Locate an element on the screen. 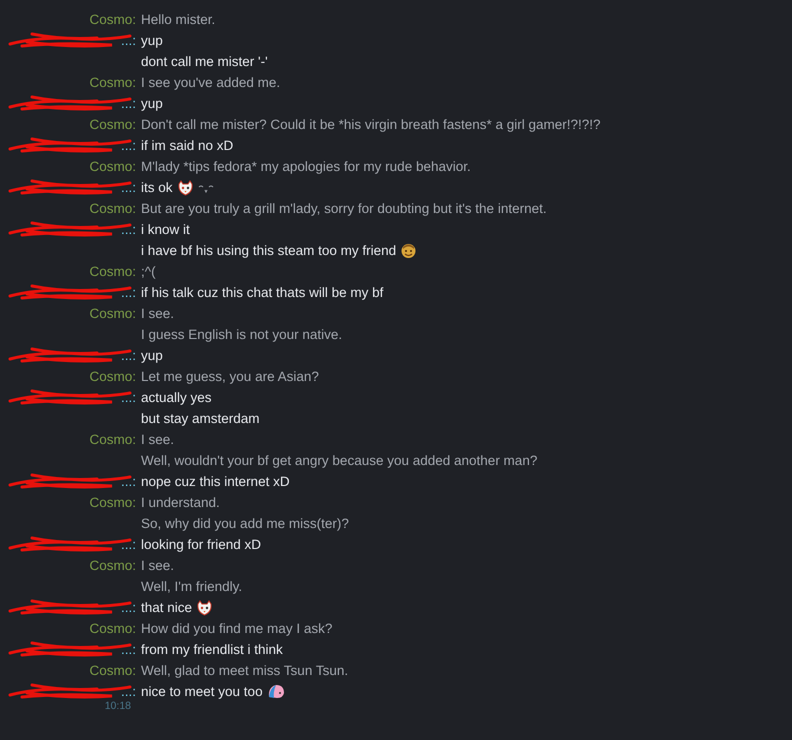  message-text: I see you've added me. is located at coordinates (210, 82).